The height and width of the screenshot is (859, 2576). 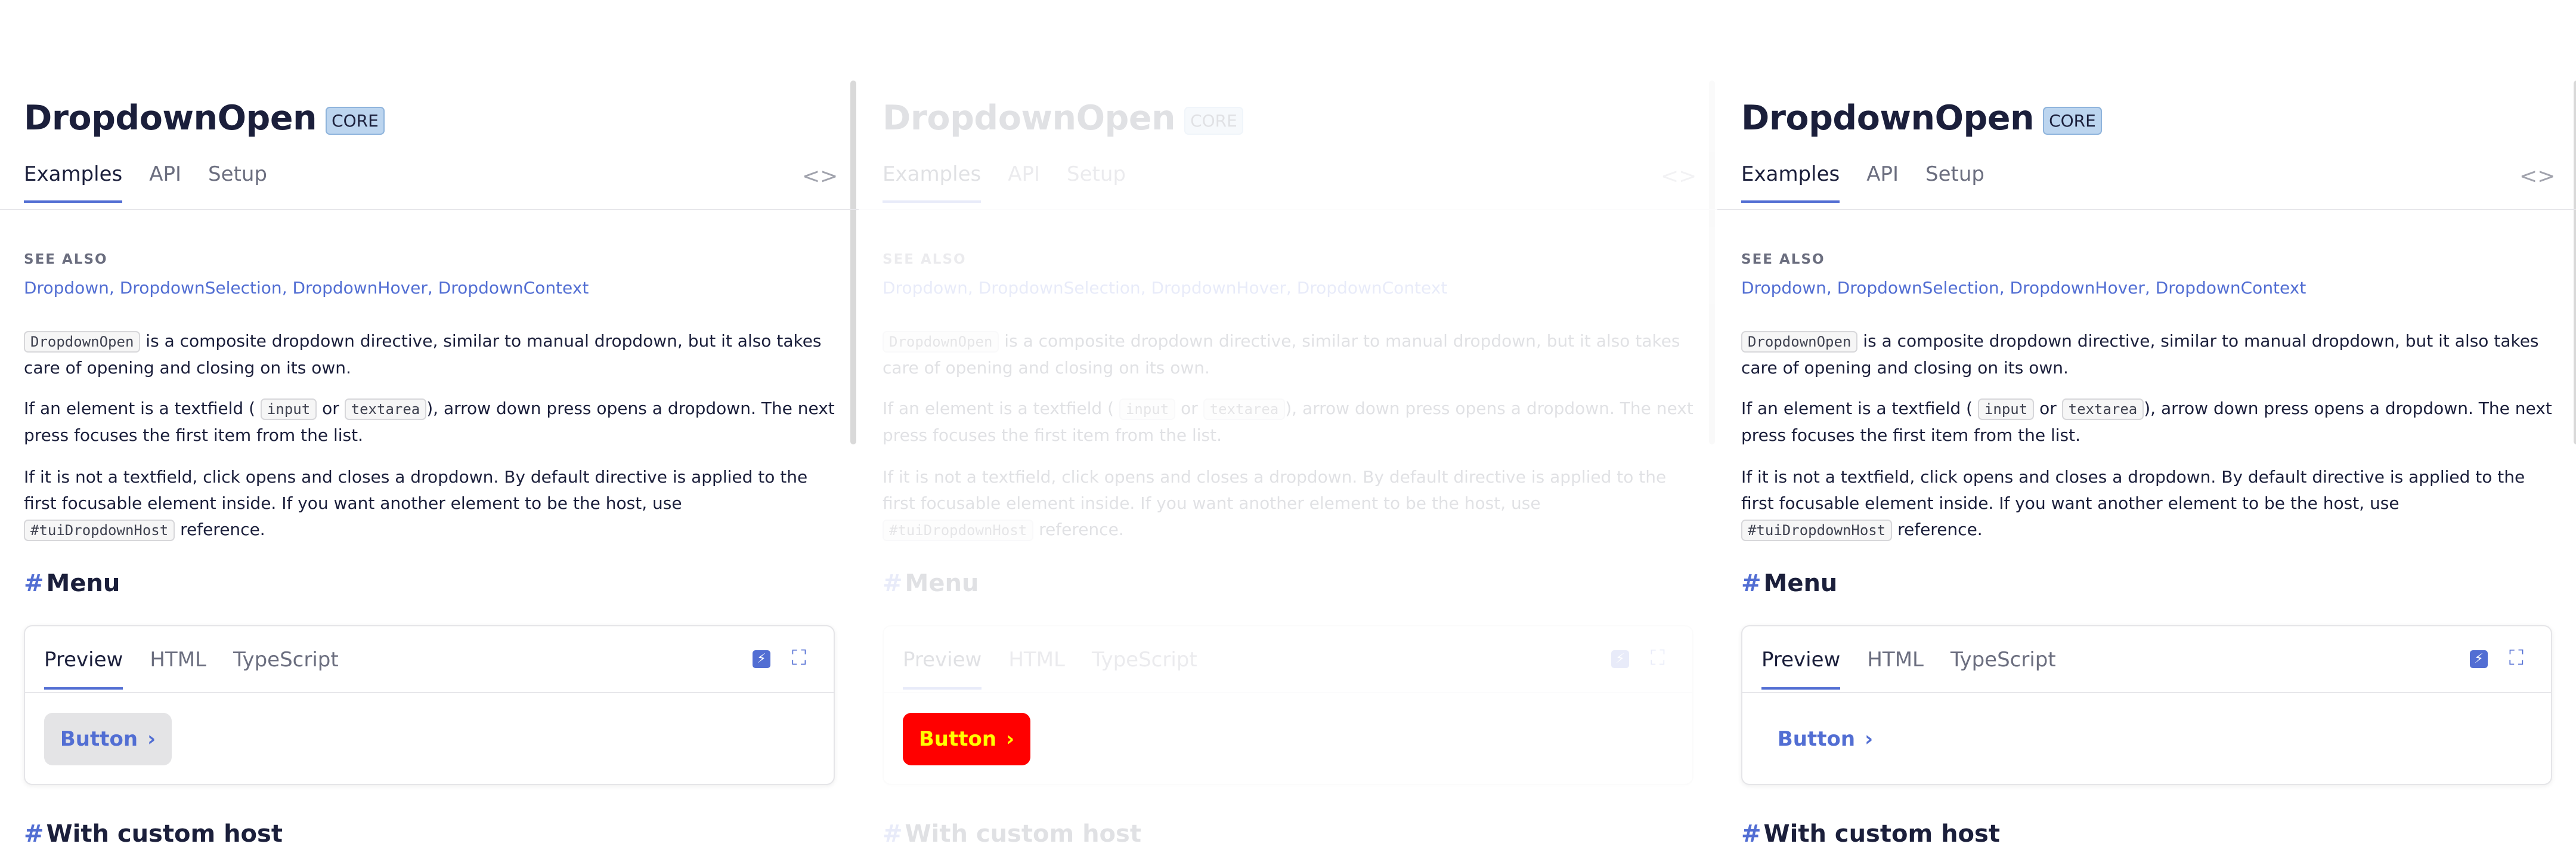 I want to click on chevron-right-icon: ›, so click(x=1010, y=739).